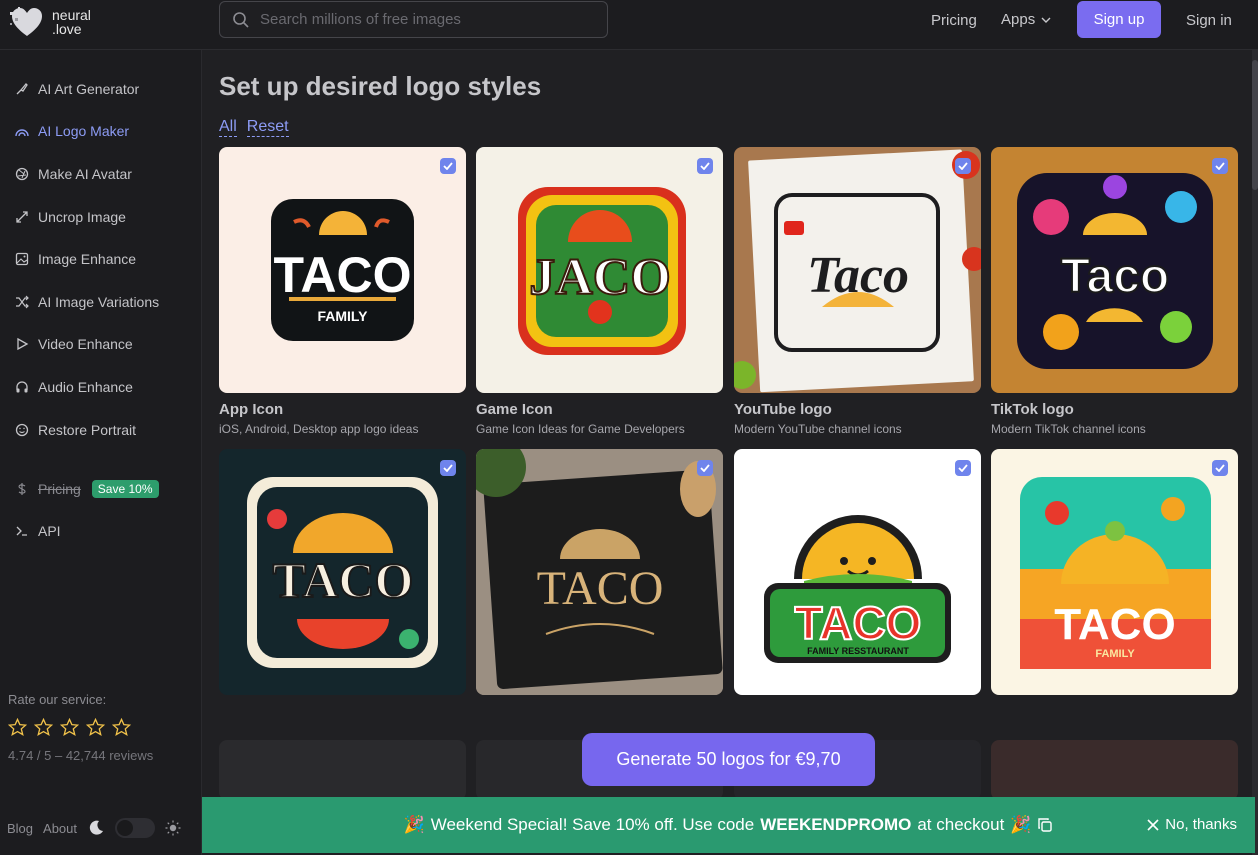 The image size is (1258, 855). Describe the element at coordinates (89, 89) in the screenshot. I see `sidebar-item-label: AI Art Generator` at that location.